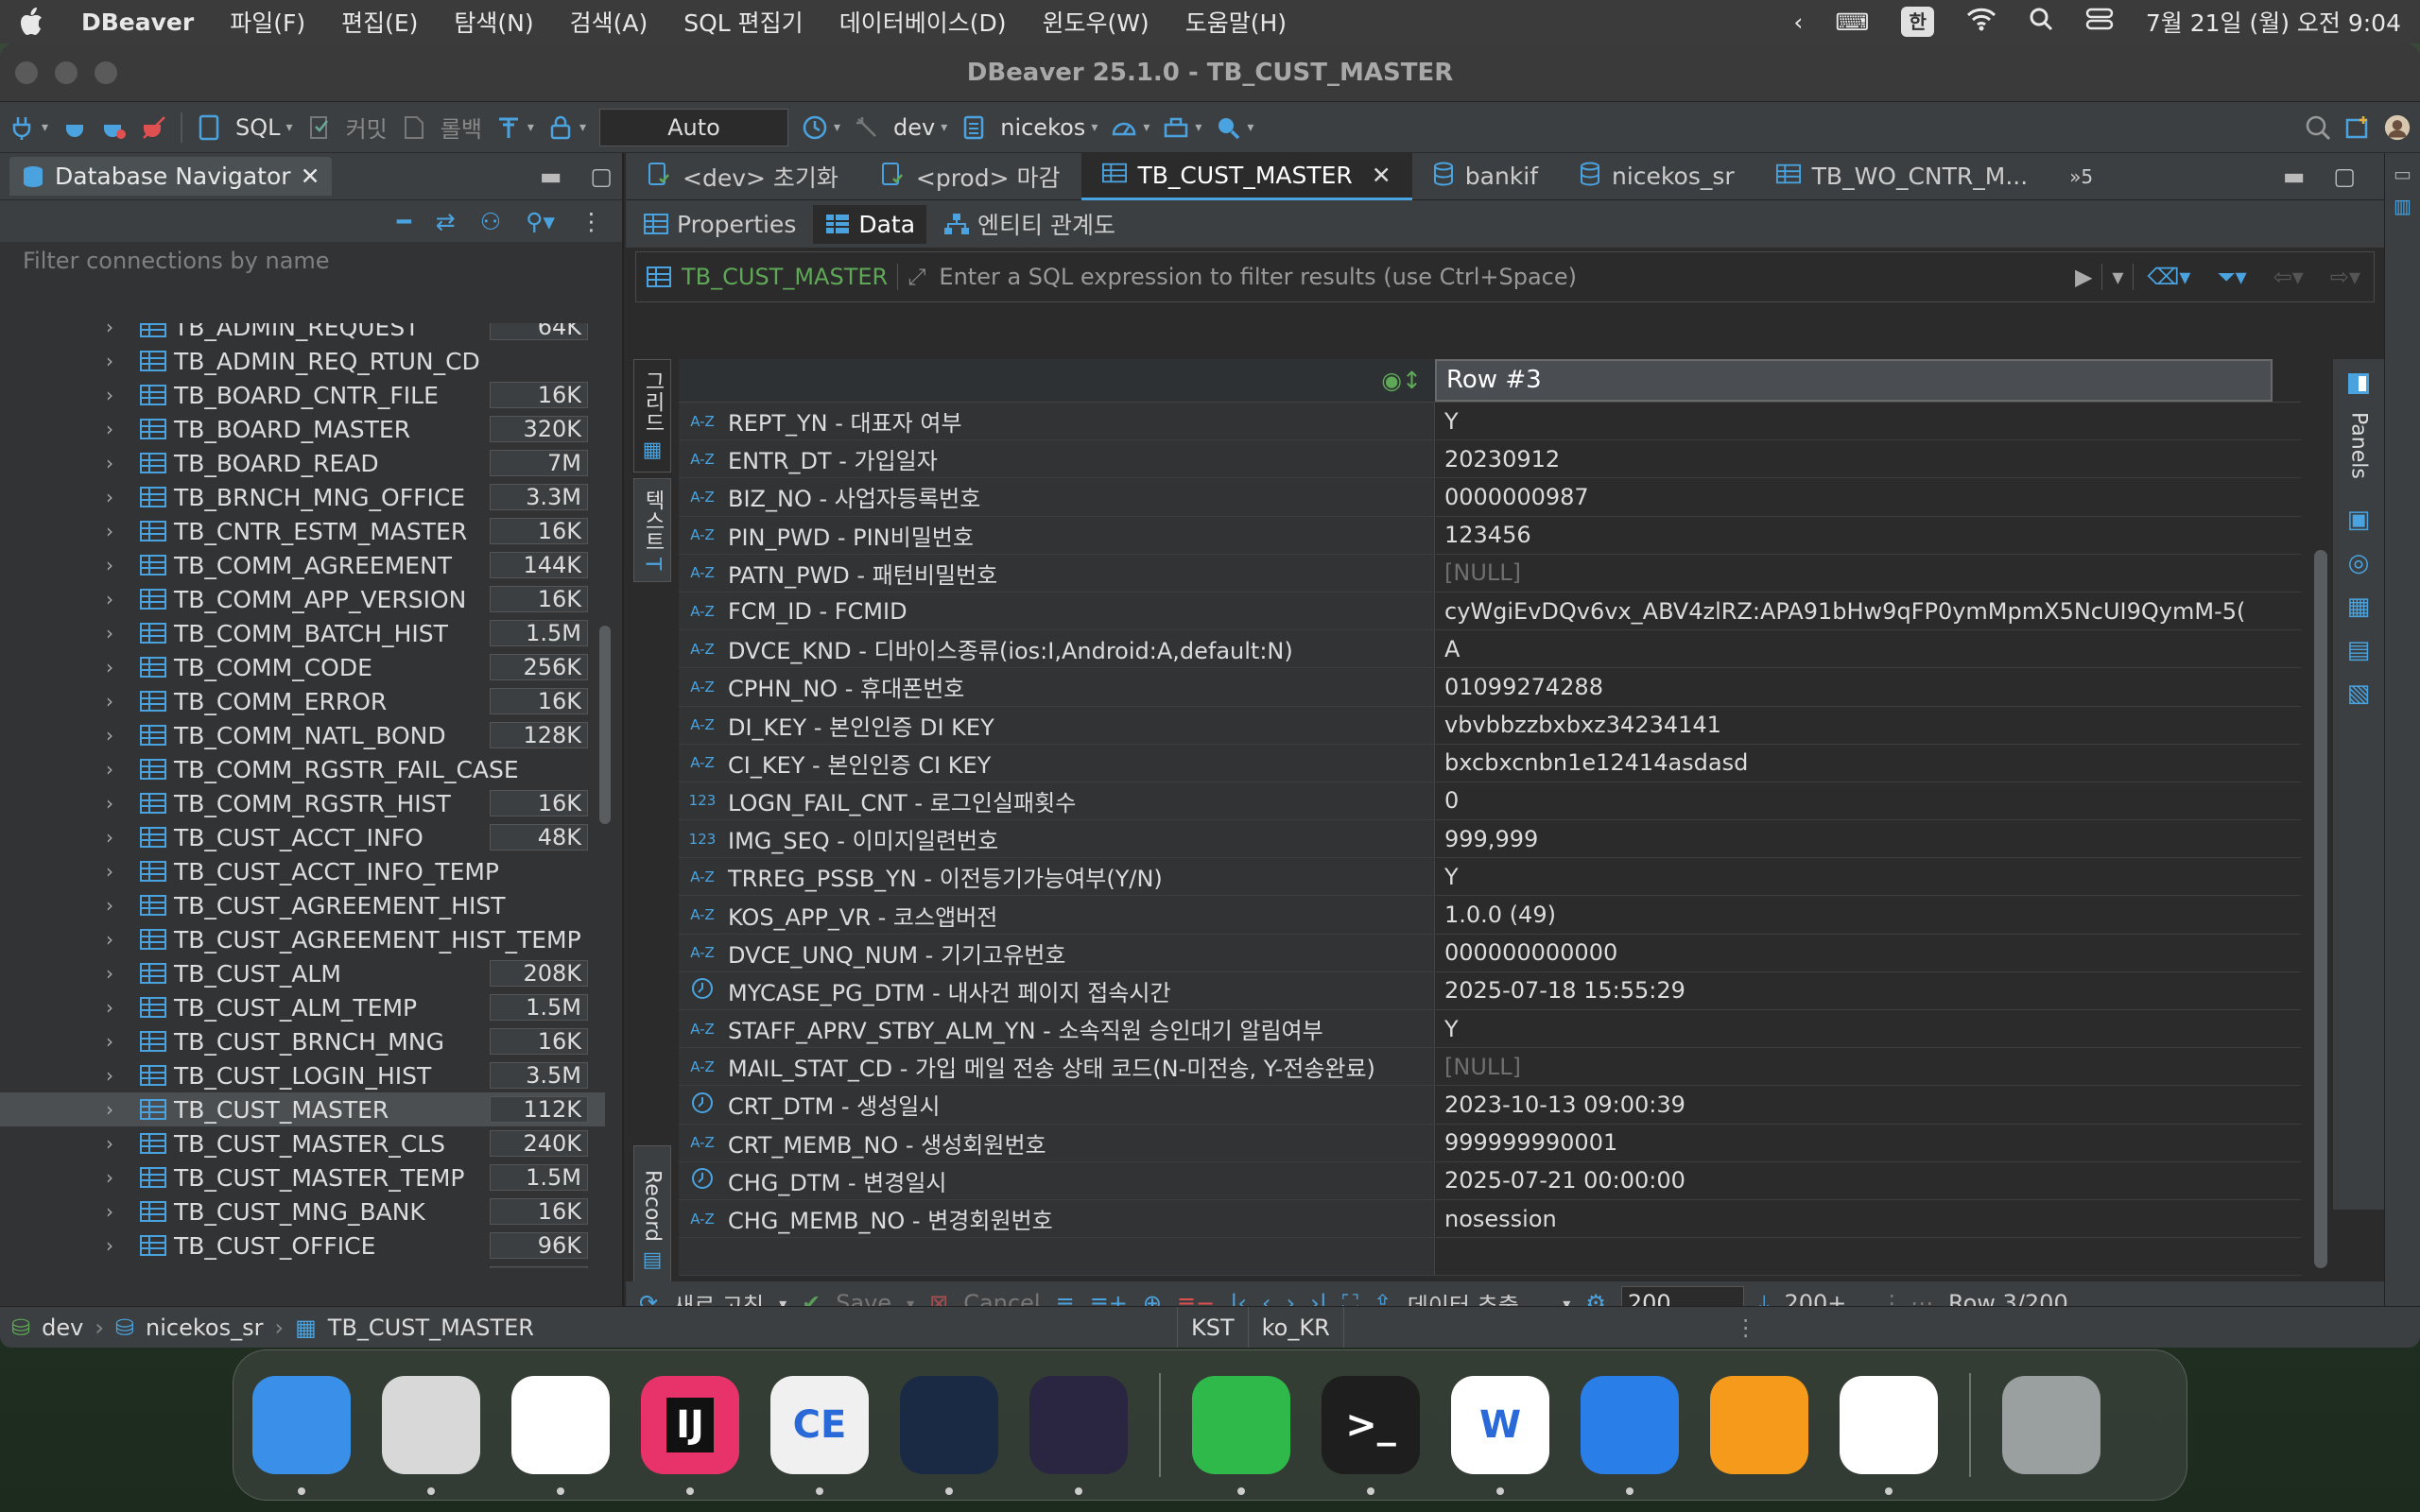 The height and width of the screenshot is (1512, 2420). Describe the element at coordinates (742, 176) in the screenshot. I see `editor-tab: <dev> 초기화` at that location.